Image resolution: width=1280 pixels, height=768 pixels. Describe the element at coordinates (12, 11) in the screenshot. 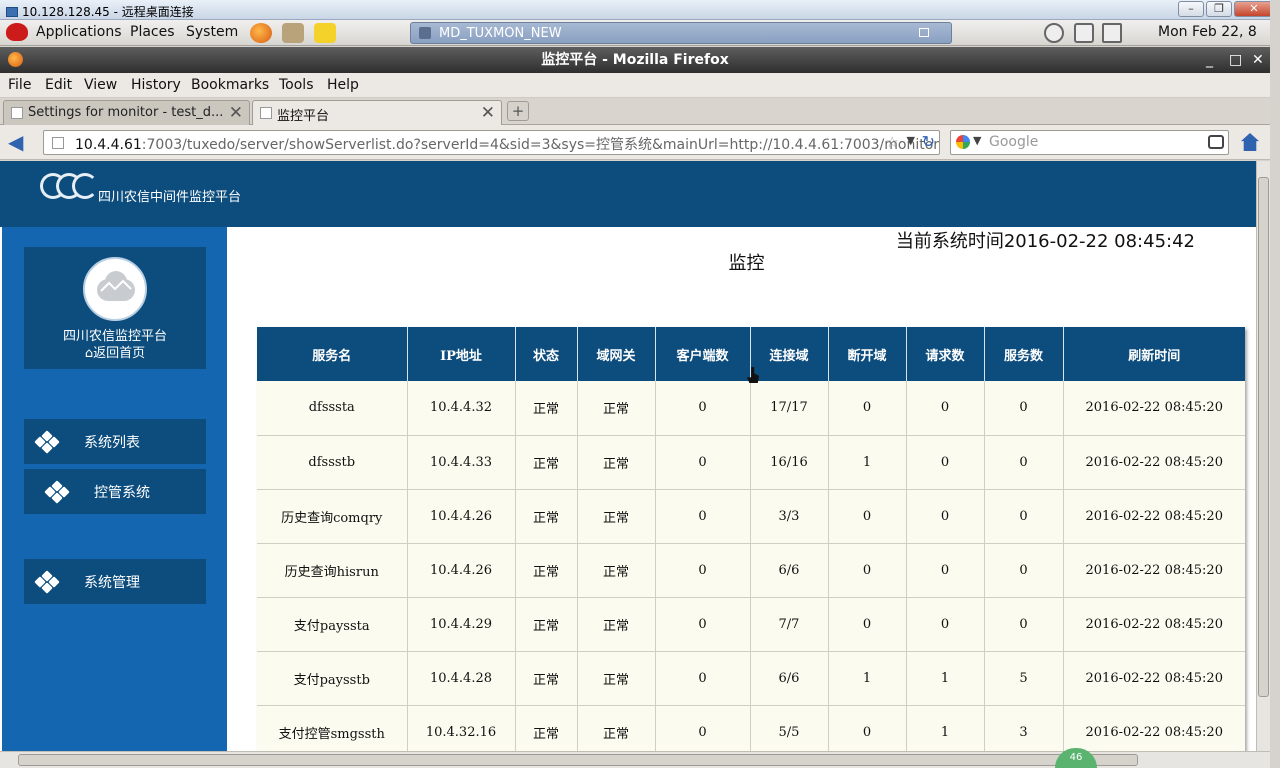

I see `remote-desktop-icon` at that location.